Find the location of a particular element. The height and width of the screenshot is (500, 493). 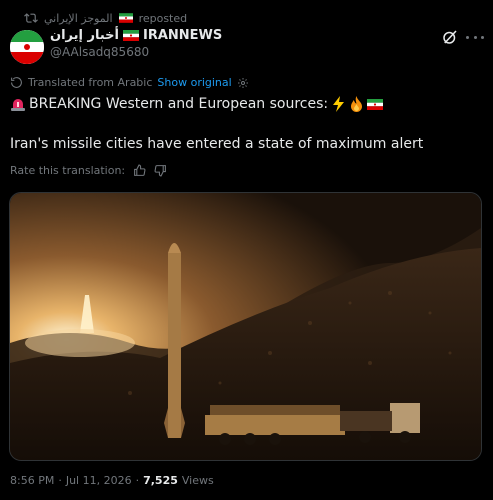

translate-icon is located at coordinates (16, 82).